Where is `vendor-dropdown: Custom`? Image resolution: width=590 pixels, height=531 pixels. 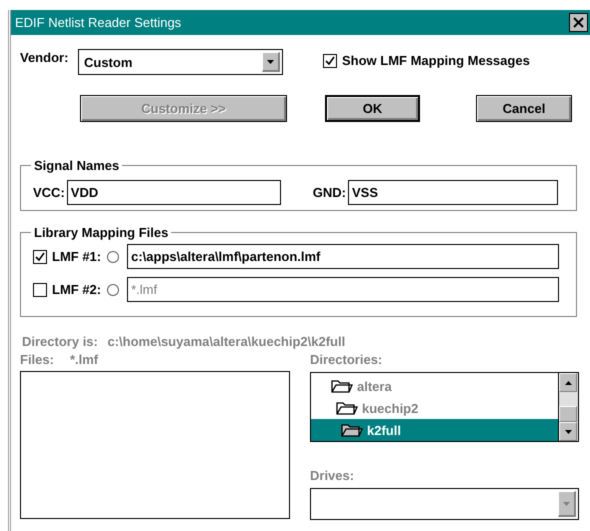
vendor-dropdown: Custom is located at coordinates (180, 62).